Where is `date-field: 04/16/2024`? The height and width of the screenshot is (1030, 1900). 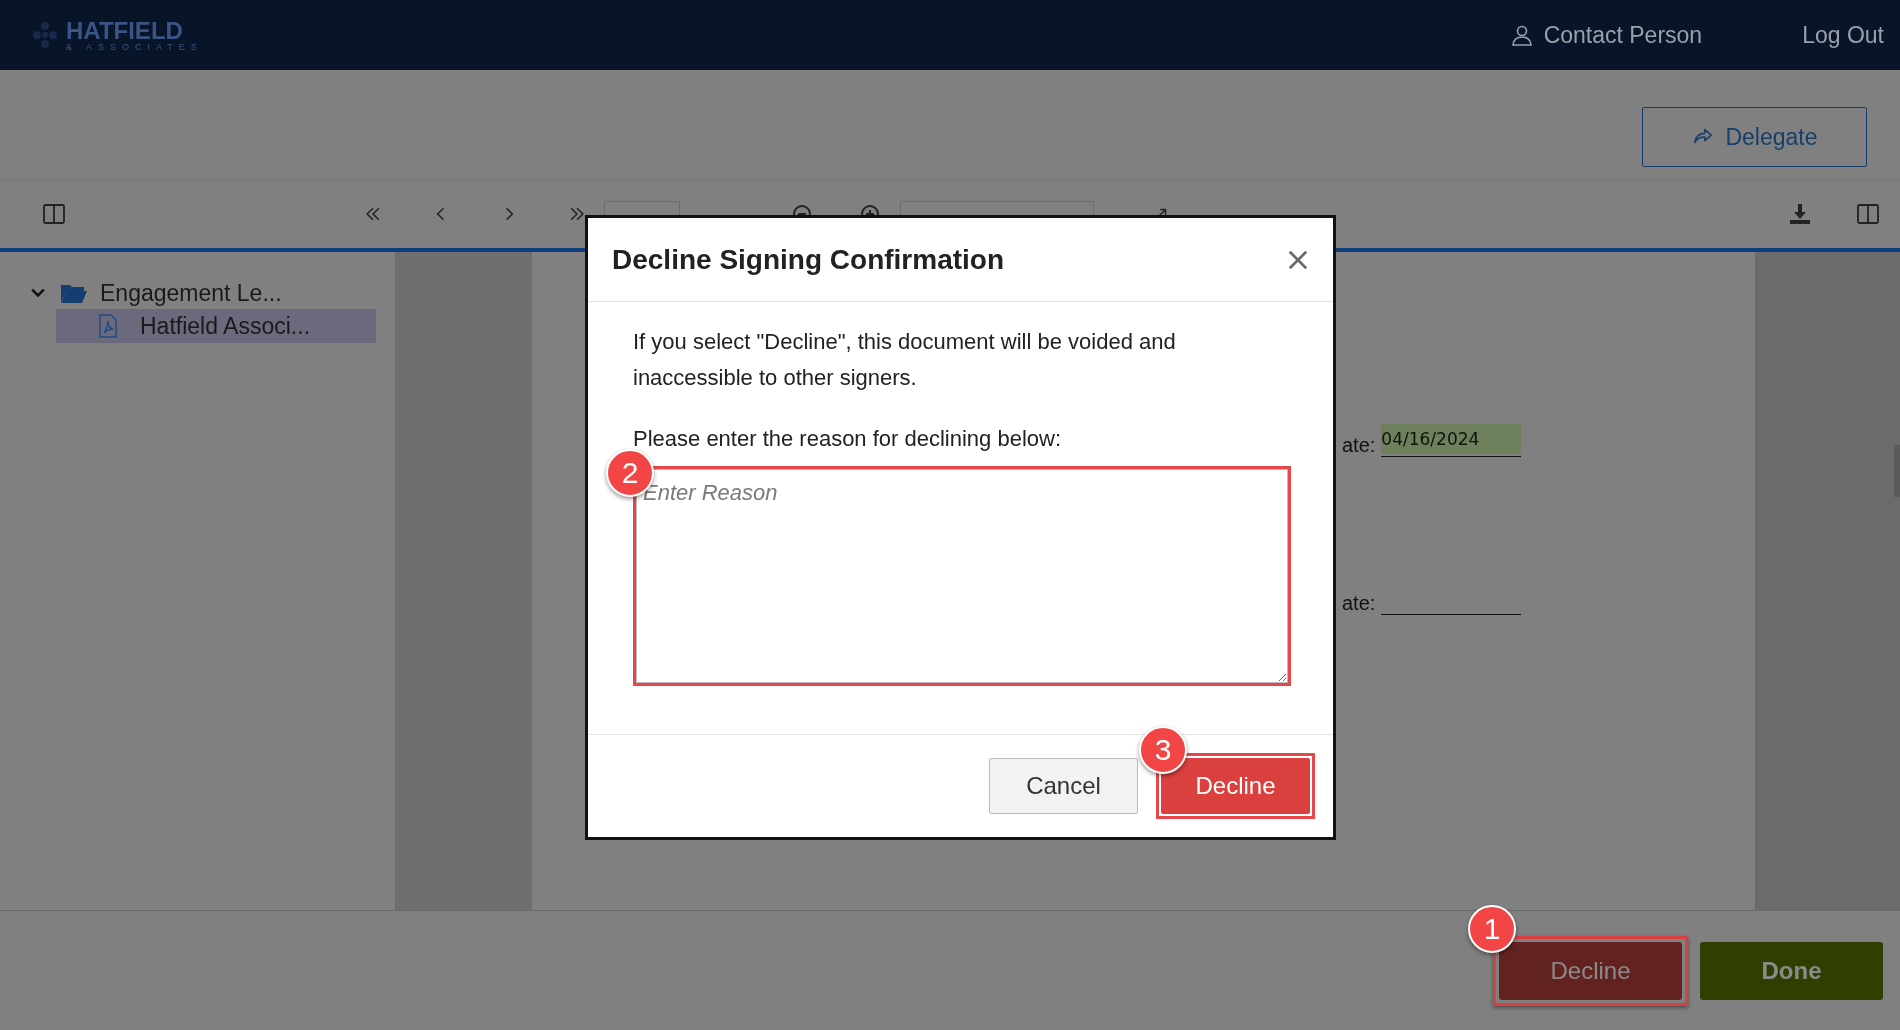
date-field: 04/16/2024 is located at coordinates (1451, 440).